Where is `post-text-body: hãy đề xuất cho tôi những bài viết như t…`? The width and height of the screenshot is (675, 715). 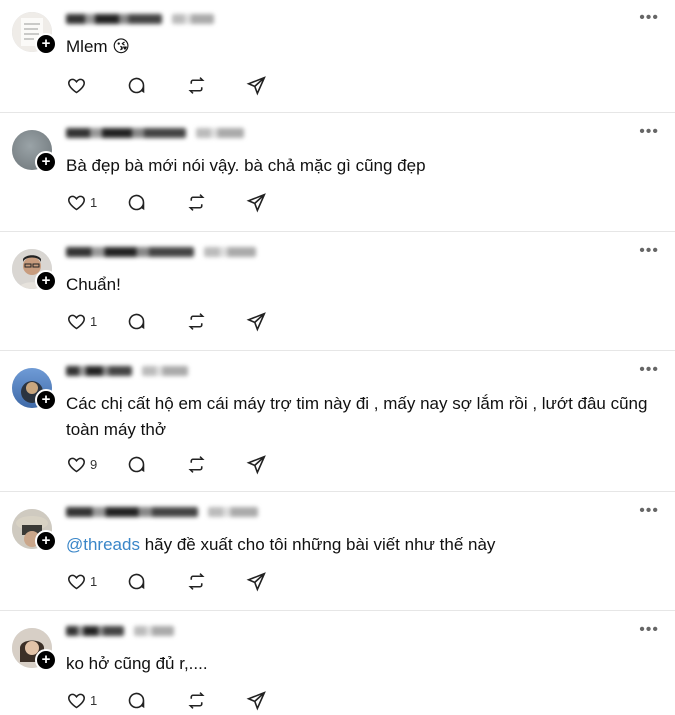
post-text-body: hãy đề xuất cho tôi những bài viết như t… is located at coordinates (317, 544).